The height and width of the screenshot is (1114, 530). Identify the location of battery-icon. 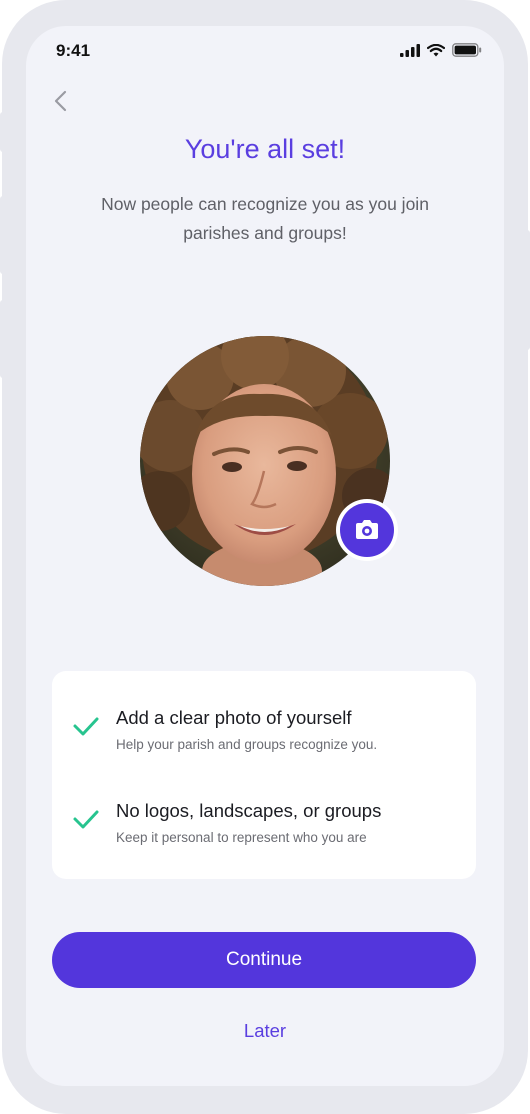
(467, 50).